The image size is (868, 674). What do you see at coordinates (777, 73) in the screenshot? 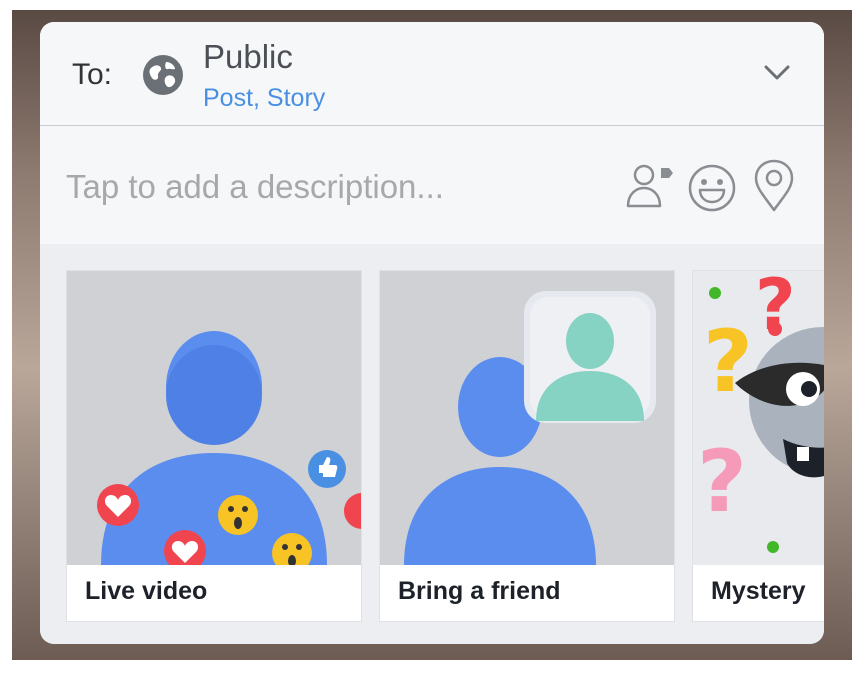
I see `chevron-down-icon` at bounding box center [777, 73].